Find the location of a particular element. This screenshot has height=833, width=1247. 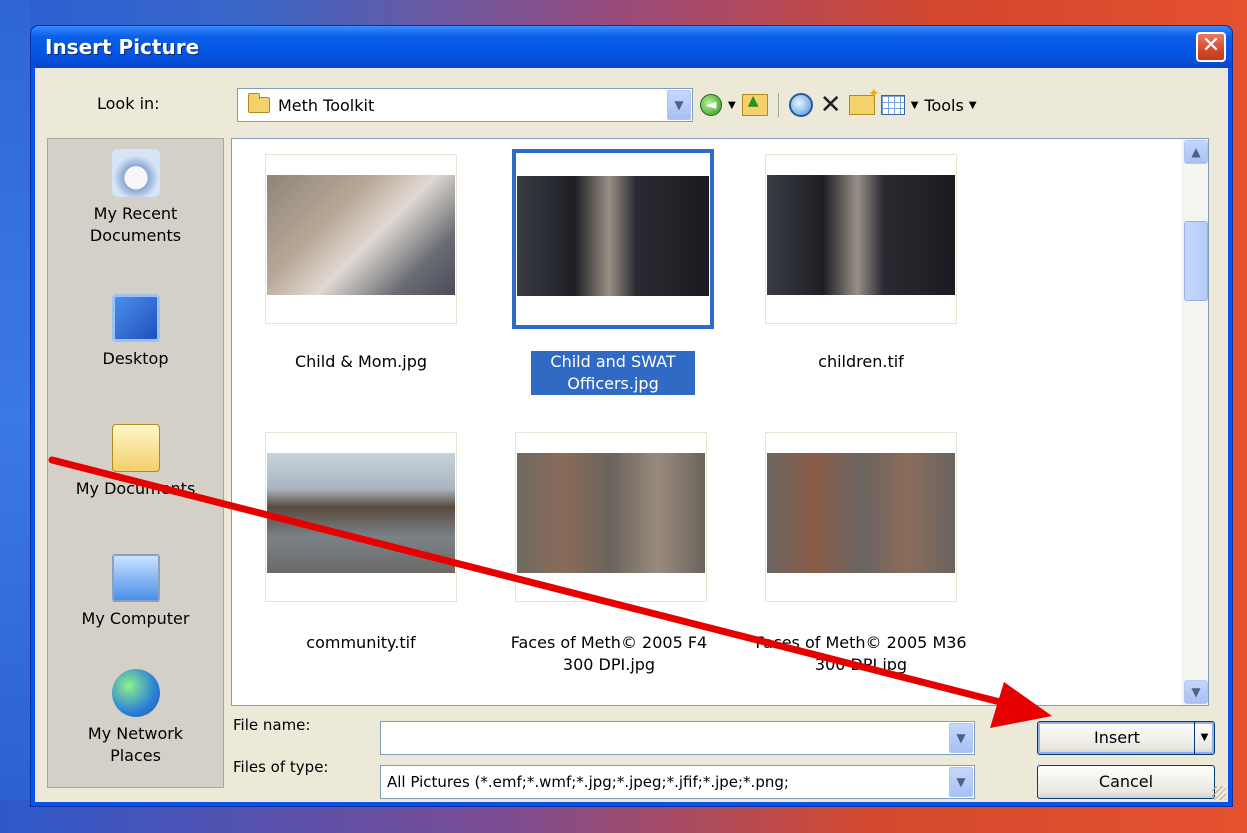

photo-children is located at coordinates (861, 235).